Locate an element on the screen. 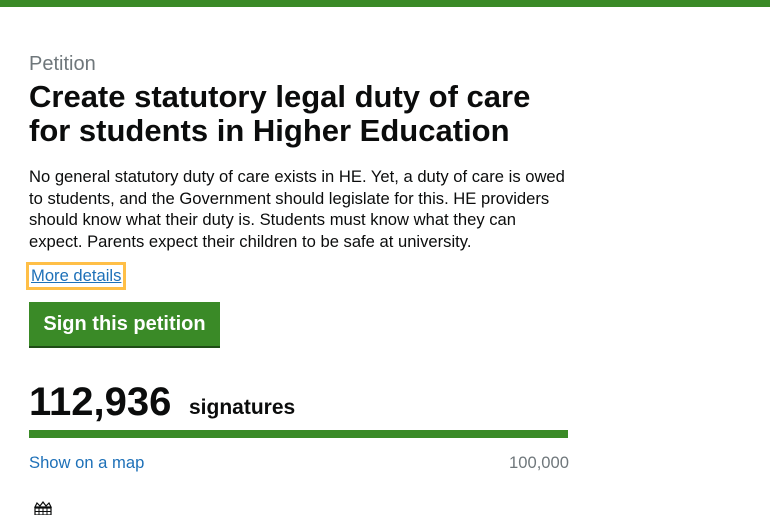 This screenshot has height=515, width=770. page-caption: Petition is located at coordinates (62, 64).